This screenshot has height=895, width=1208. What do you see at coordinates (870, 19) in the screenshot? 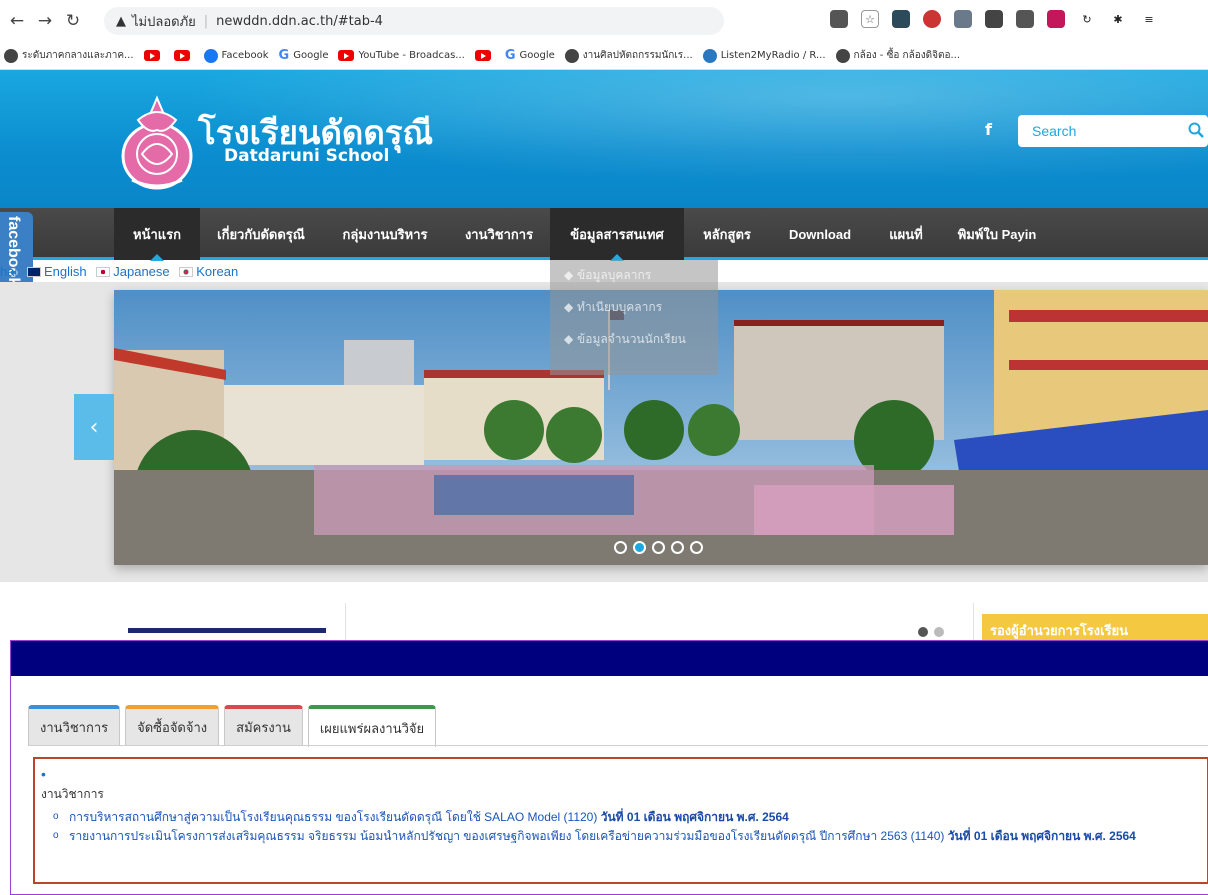
I see `bookmark-star-icon: ☆` at bounding box center [870, 19].